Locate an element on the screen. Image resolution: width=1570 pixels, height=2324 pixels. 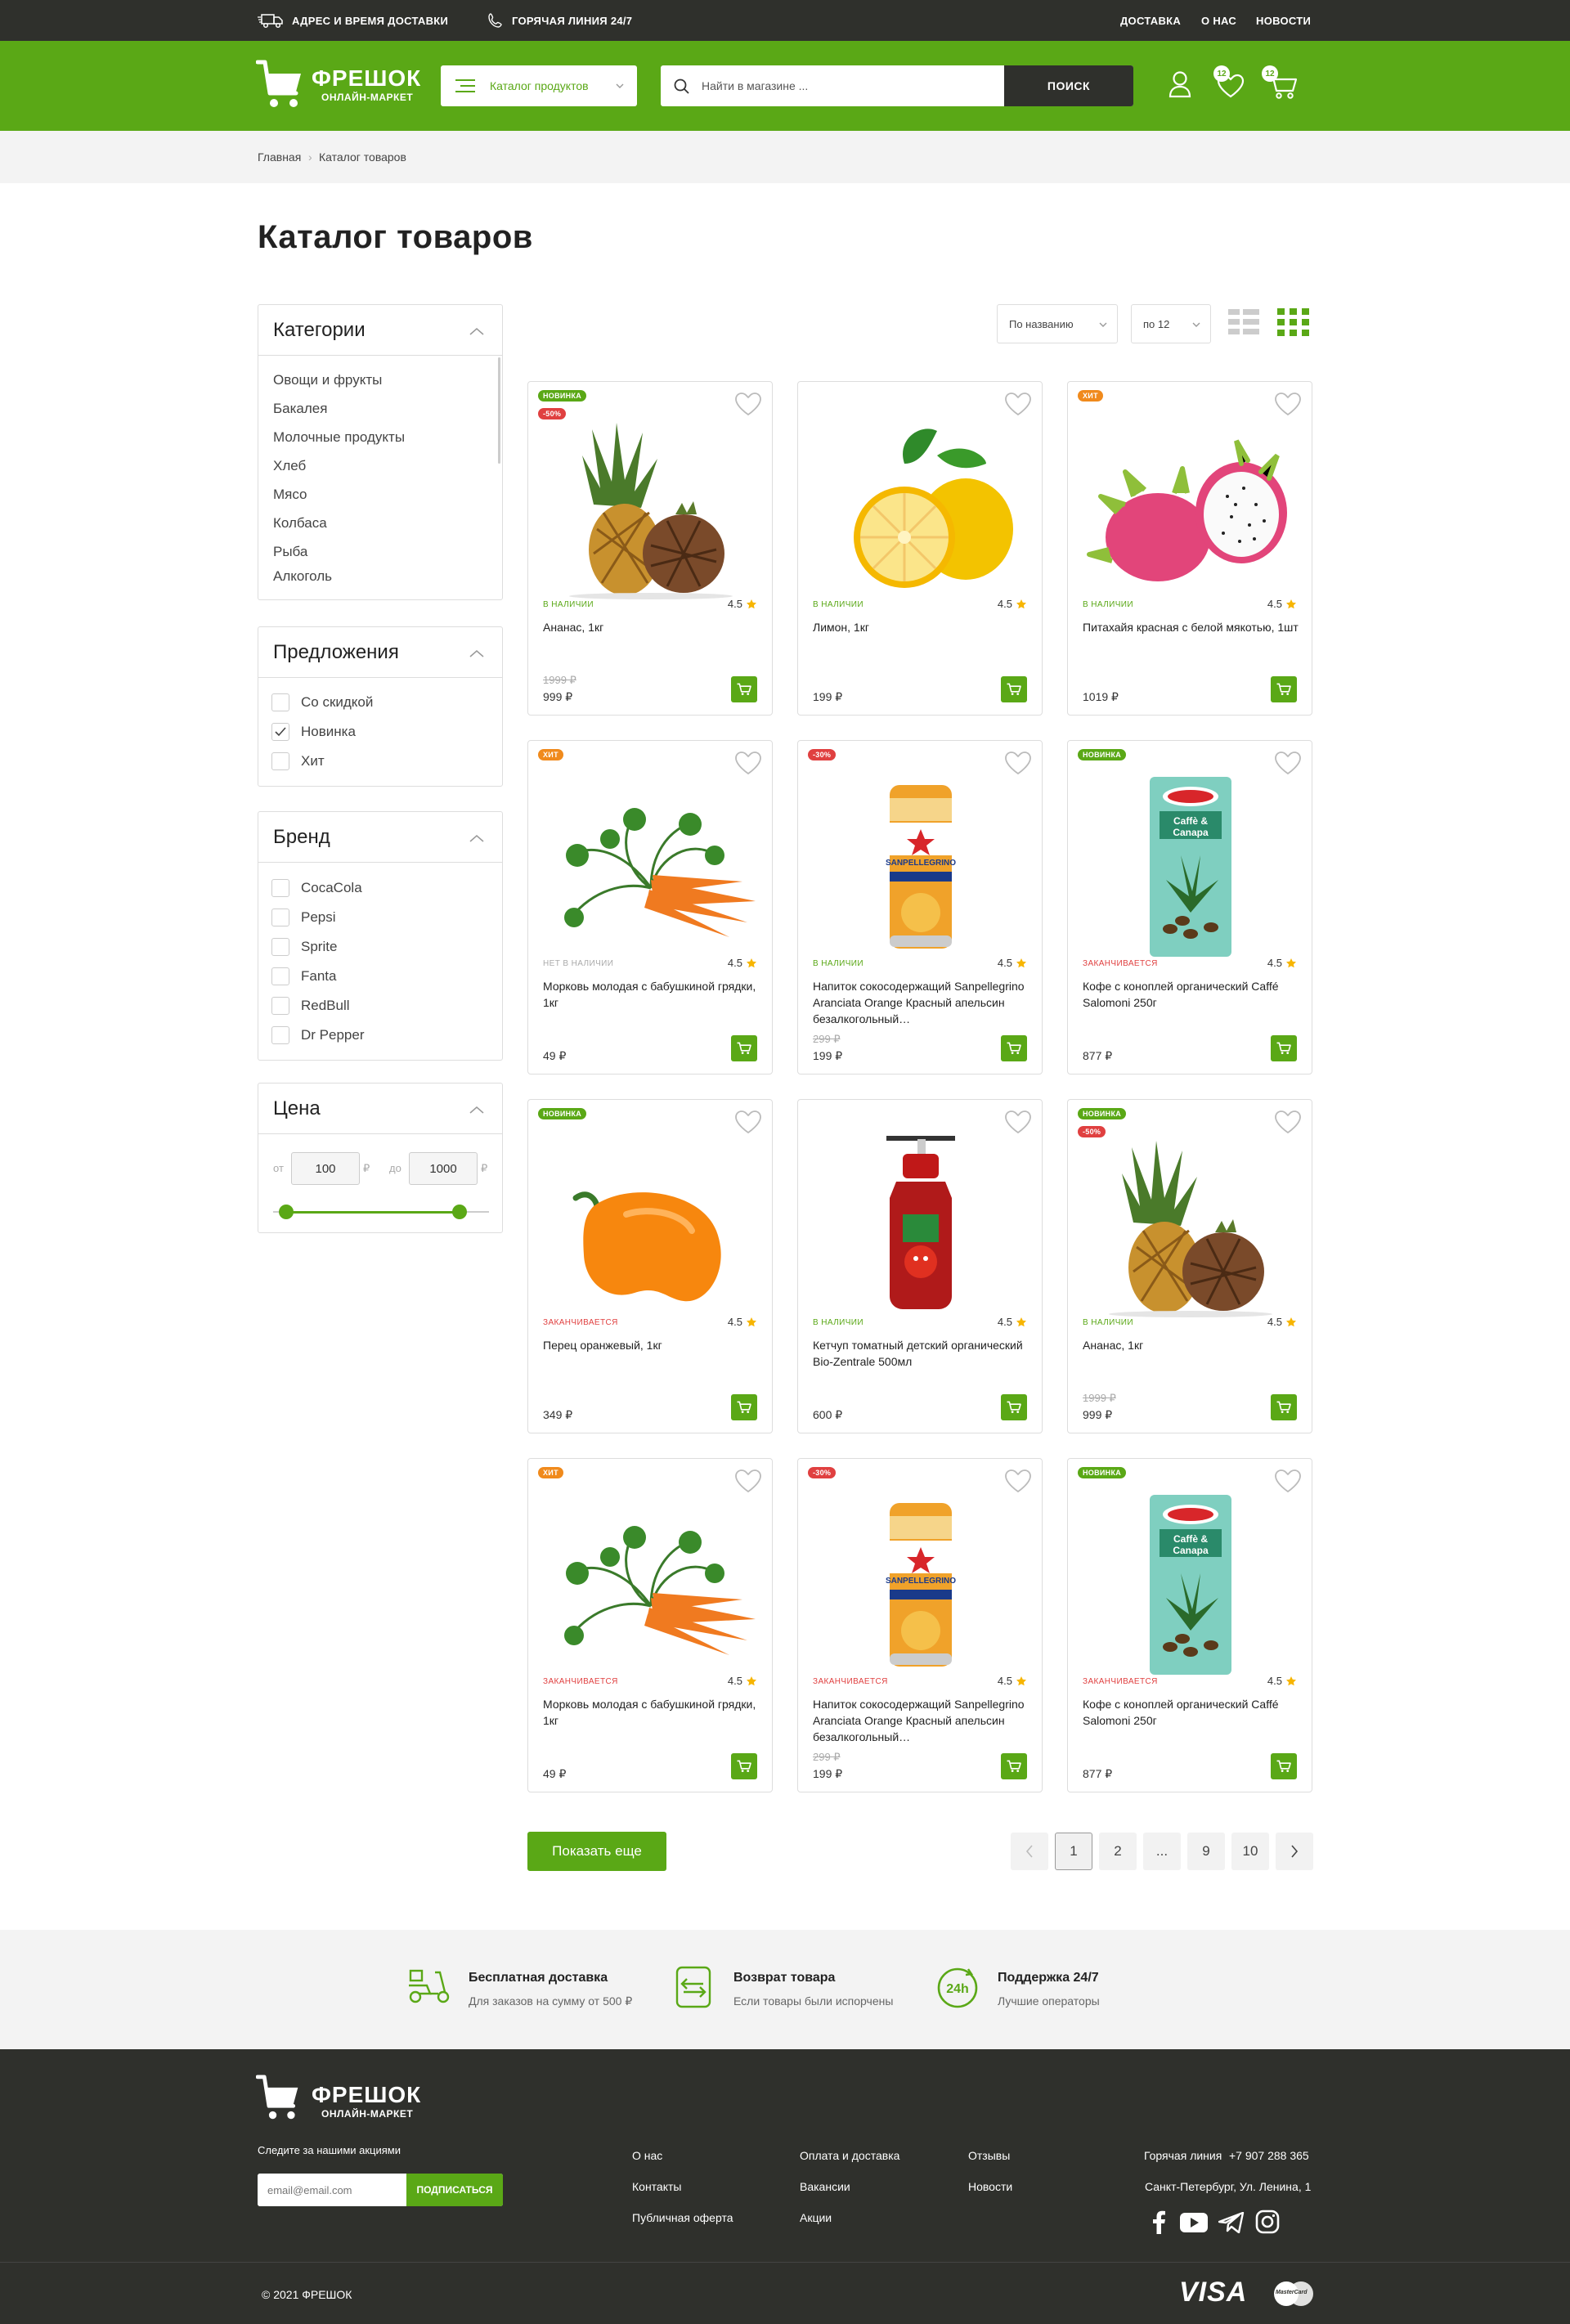
checkbox-hit is located at coordinates (280, 761).